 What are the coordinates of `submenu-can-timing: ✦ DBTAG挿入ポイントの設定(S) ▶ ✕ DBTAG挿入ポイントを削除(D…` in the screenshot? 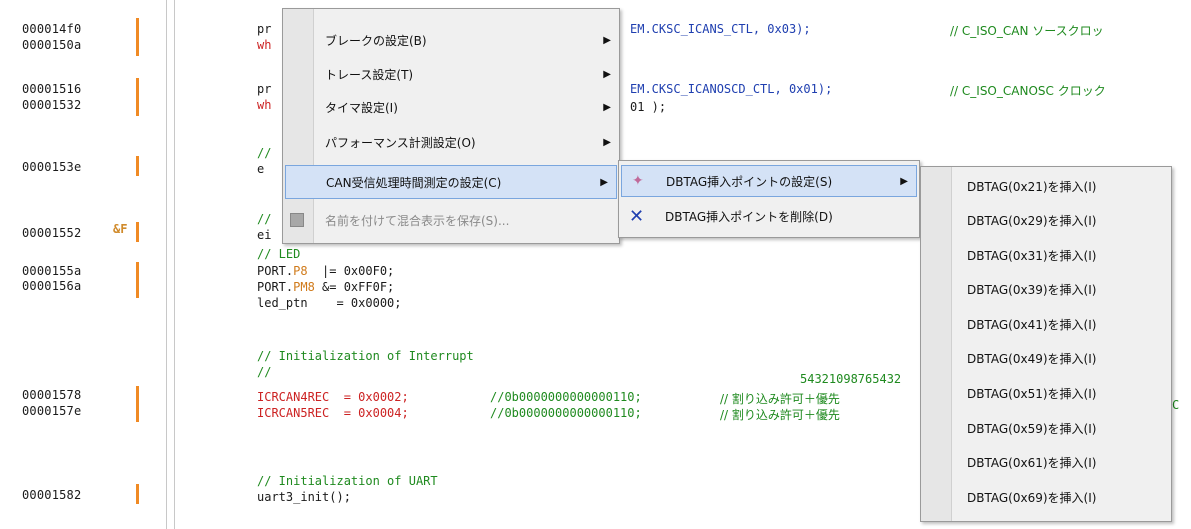 It's located at (769, 199).